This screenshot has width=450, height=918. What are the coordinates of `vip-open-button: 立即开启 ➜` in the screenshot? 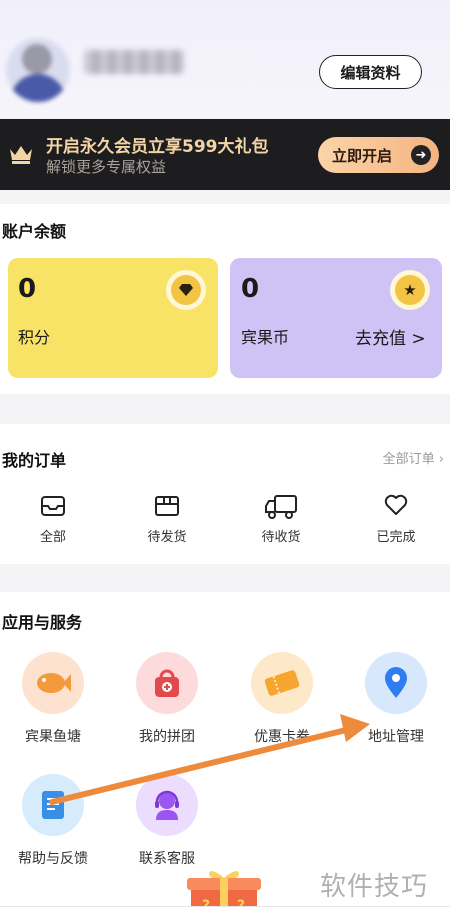 It's located at (378, 155).